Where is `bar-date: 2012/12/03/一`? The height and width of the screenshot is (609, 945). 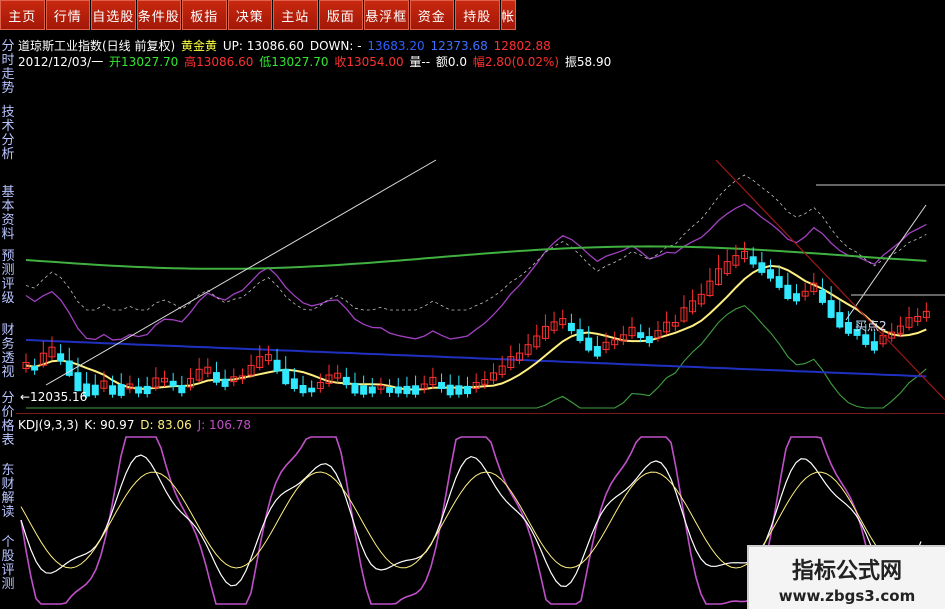
bar-date: 2012/12/03/一 is located at coordinates (61, 62).